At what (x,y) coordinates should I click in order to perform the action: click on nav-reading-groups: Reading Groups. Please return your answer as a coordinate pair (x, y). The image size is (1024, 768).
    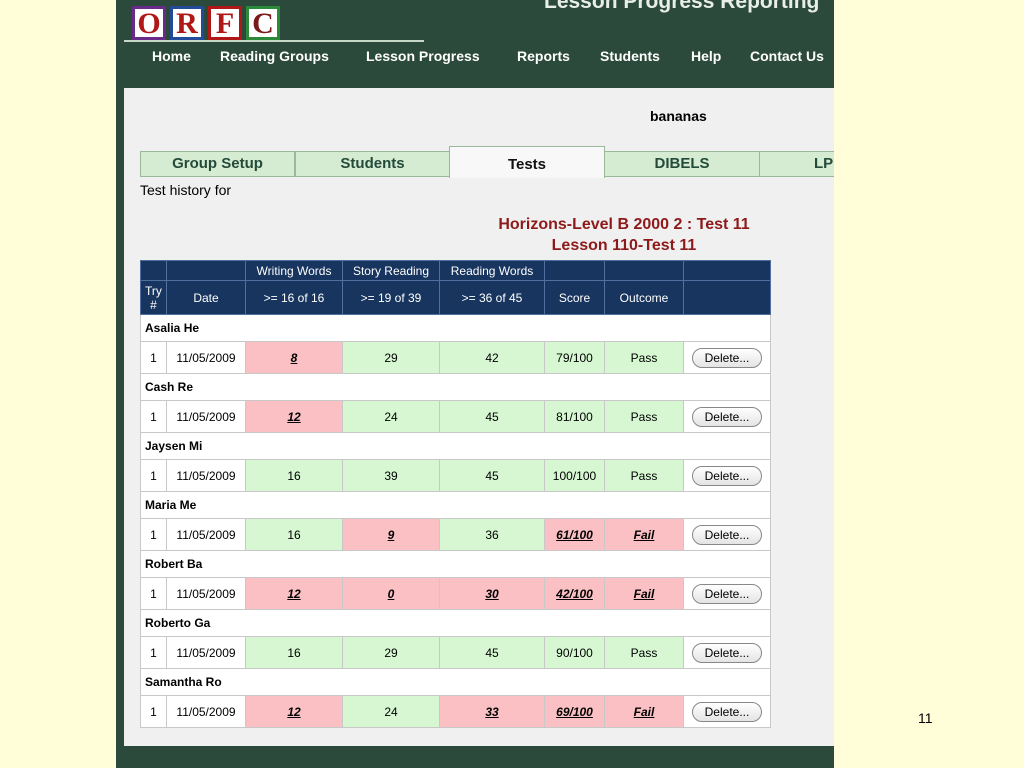
    Looking at the image, I should click on (274, 56).